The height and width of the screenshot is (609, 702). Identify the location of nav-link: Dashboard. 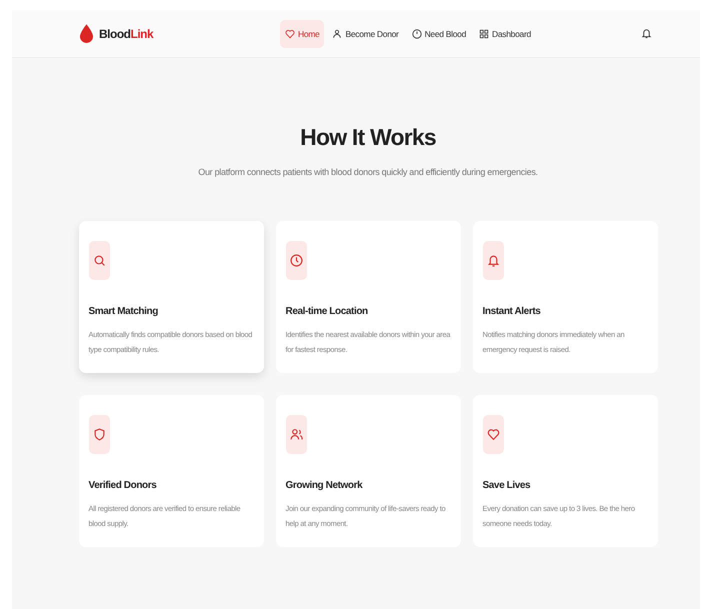
(505, 34).